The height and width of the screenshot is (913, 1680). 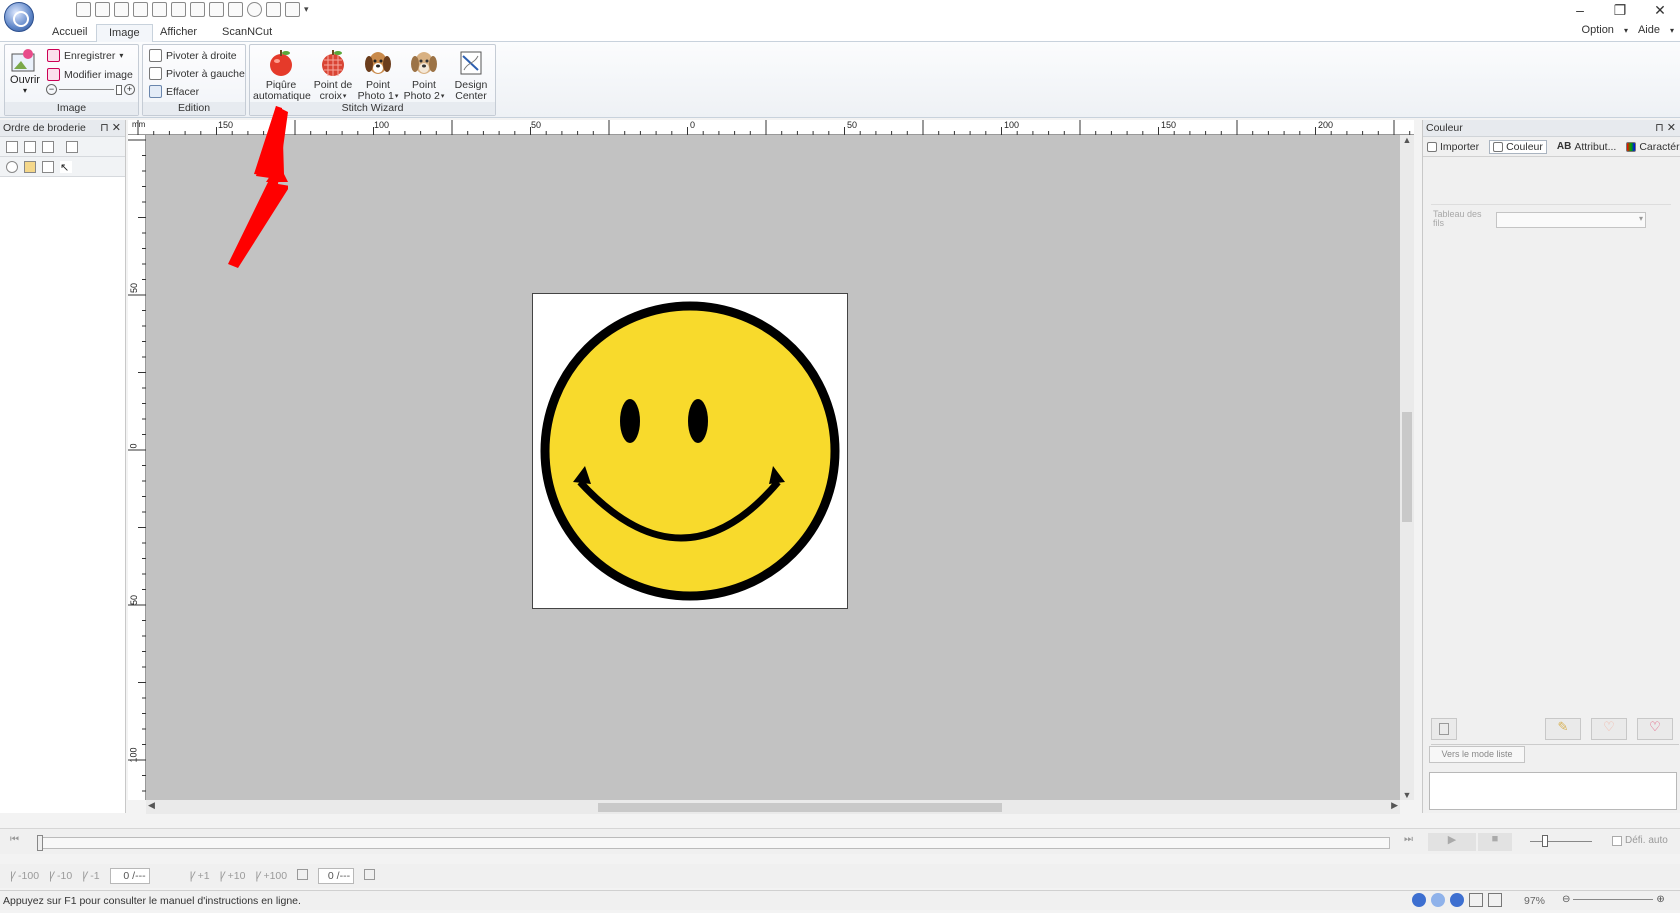 I want to click on group-icon, so click(x=30, y=146).